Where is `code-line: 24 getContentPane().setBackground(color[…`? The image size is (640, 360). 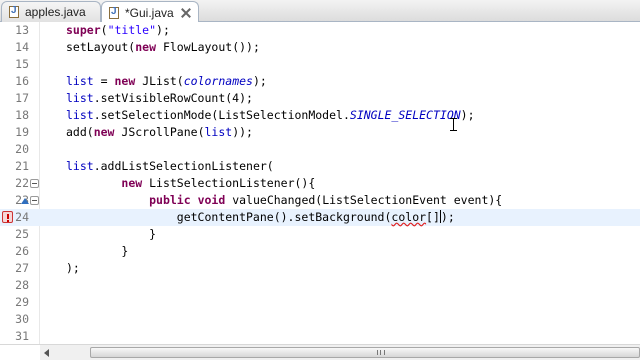
code-line: 24 getContentPane().setBackground(color[… is located at coordinates (320, 217).